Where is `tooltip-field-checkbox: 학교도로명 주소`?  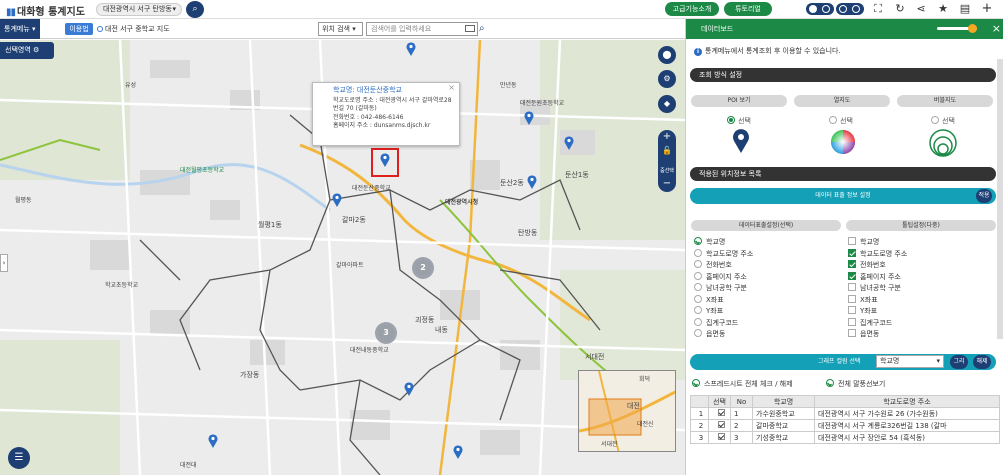 tooltip-field-checkbox: 학교도로명 주소 is located at coordinates (877, 253).